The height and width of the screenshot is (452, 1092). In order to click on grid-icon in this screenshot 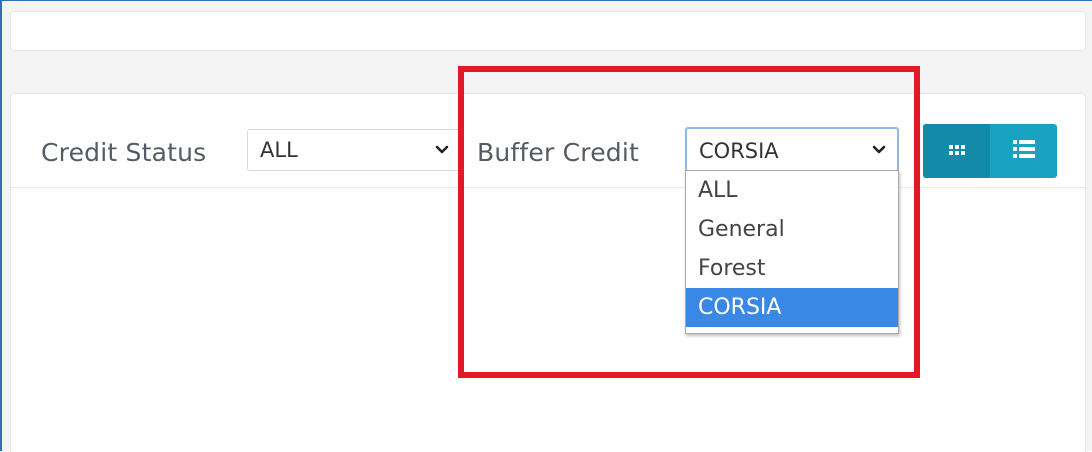, I will do `click(956, 151)`.